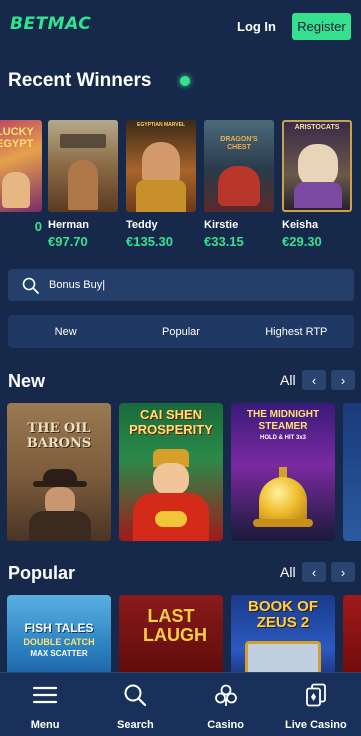  I want to click on section-title-new: New, so click(27, 381).